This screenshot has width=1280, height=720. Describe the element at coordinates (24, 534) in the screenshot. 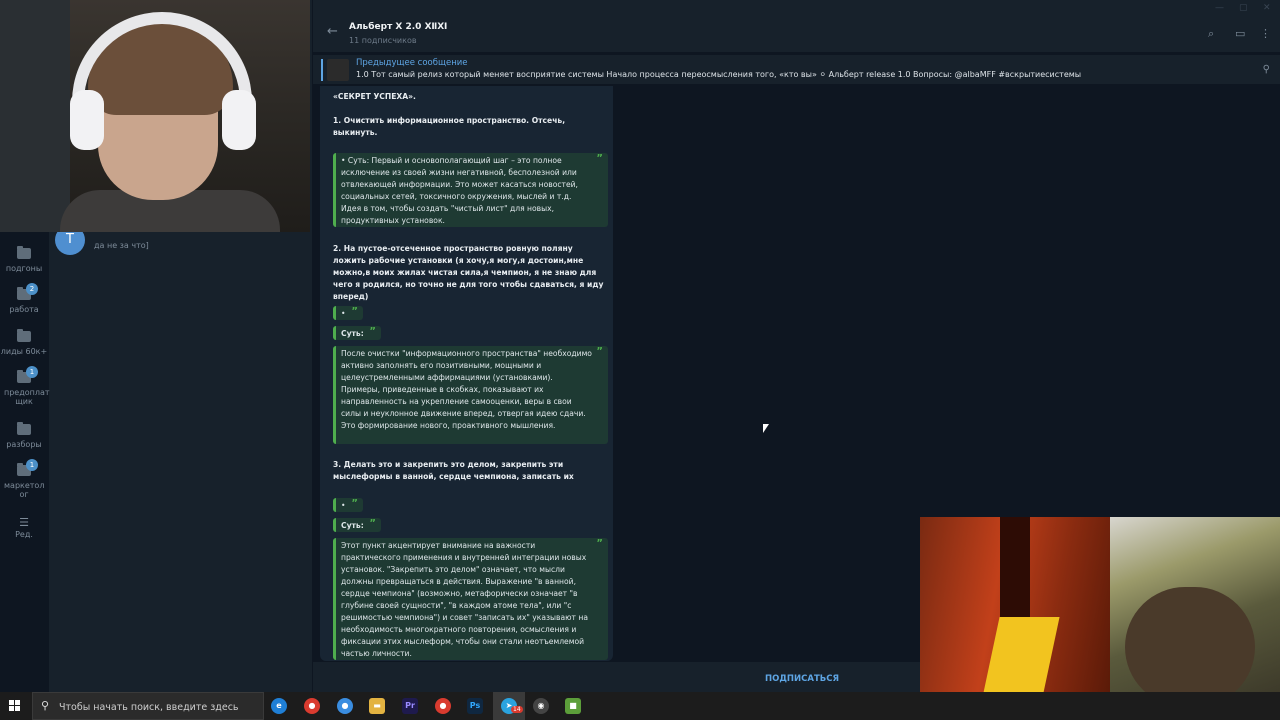

I see `folder-label: Ред.` at that location.